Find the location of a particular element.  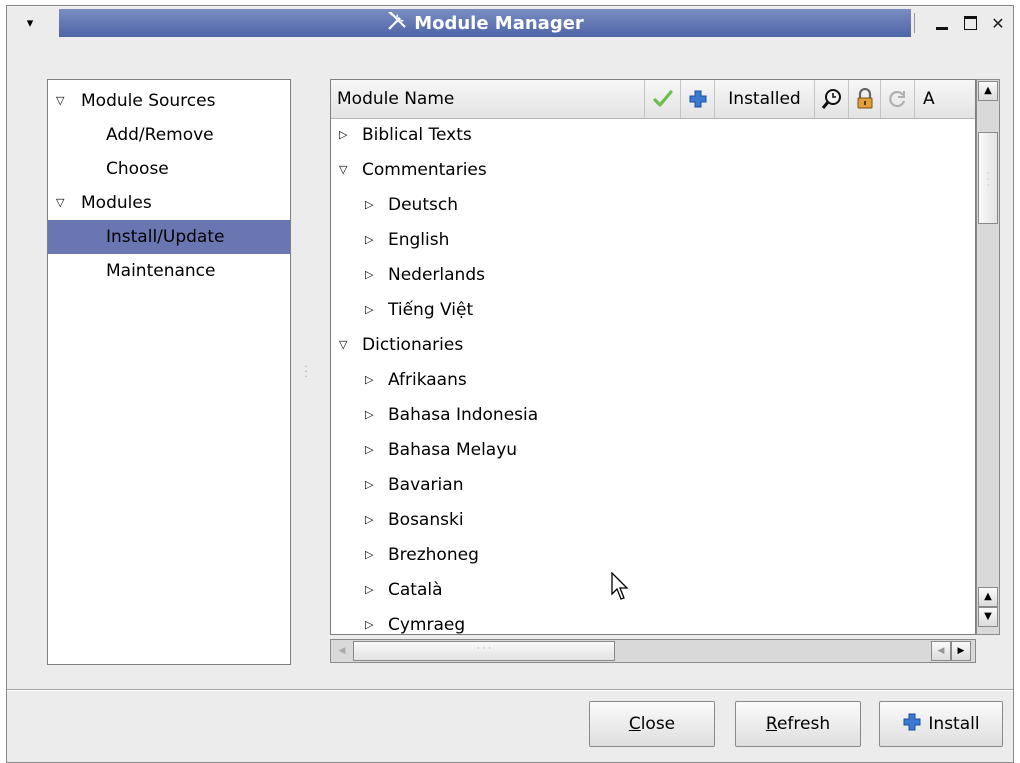

nav-item-module-sources: ▽ Module Sources is located at coordinates (169, 101).